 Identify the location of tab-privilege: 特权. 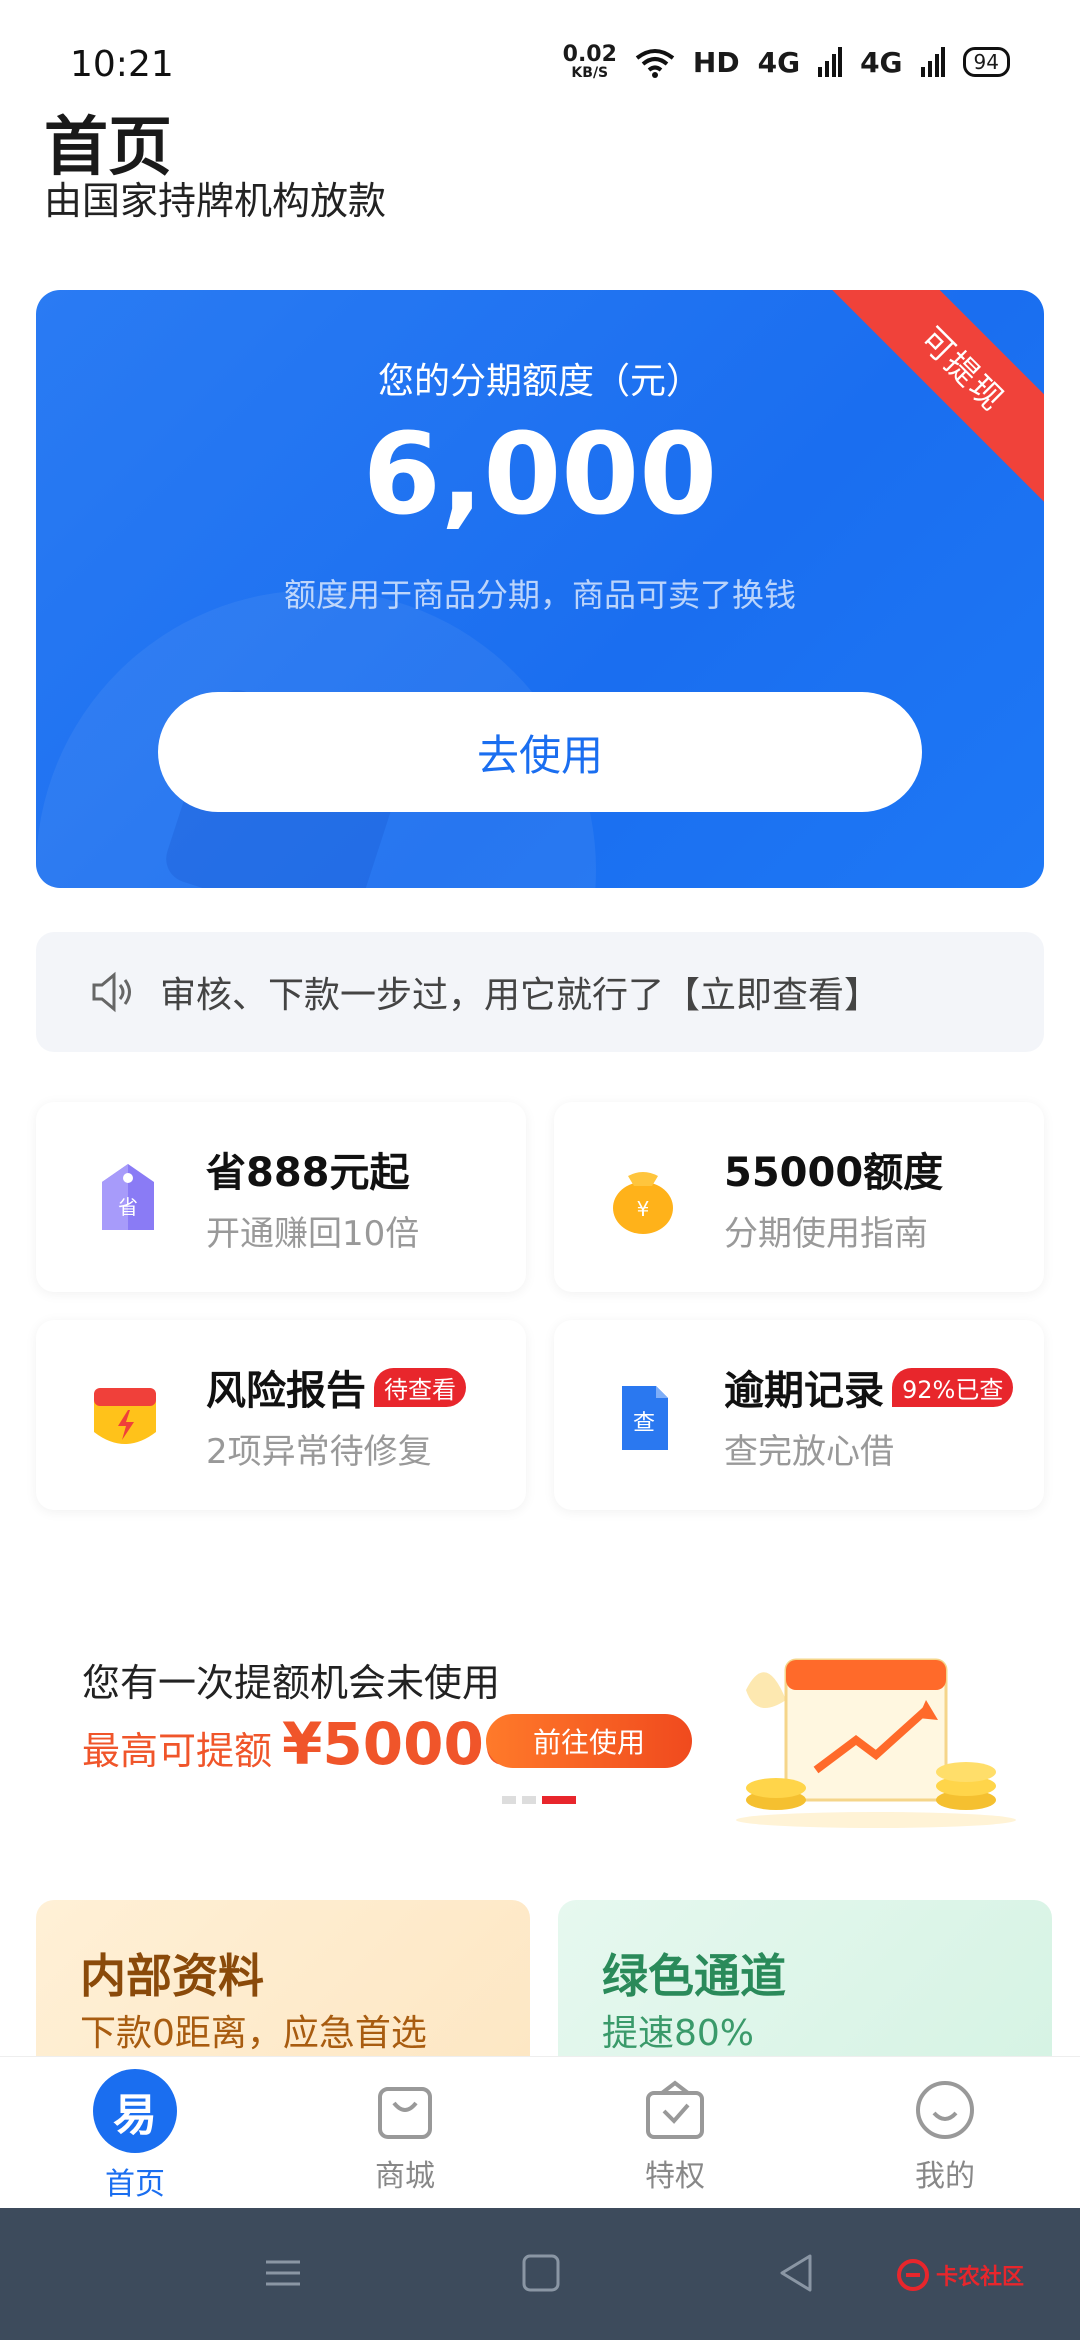
(675, 2132).